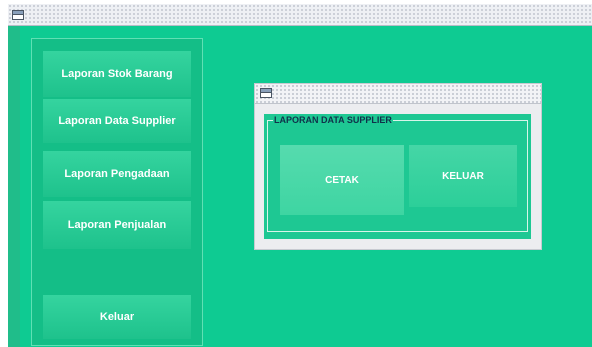  Describe the element at coordinates (342, 180) in the screenshot. I see `cetak-button: CETAK` at that location.